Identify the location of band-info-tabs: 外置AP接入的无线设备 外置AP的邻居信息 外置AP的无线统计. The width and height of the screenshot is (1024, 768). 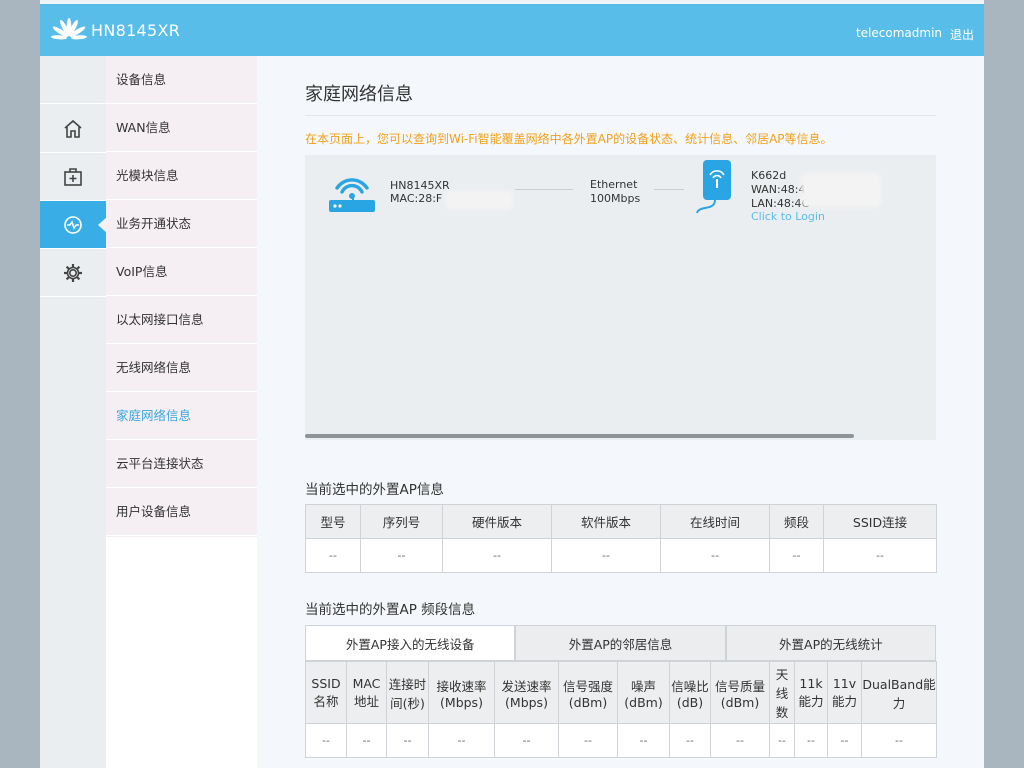
(620, 643).